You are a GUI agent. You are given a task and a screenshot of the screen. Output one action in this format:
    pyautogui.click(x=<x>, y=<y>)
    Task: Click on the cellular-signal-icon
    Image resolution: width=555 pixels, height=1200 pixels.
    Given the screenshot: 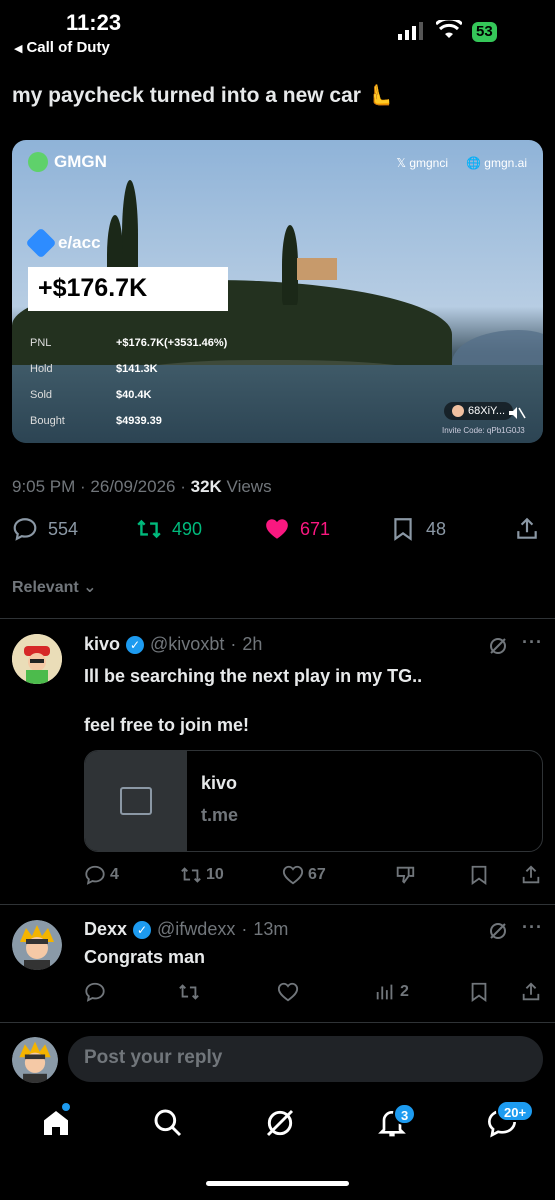 What is the action you would take?
    pyautogui.click(x=410, y=31)
    